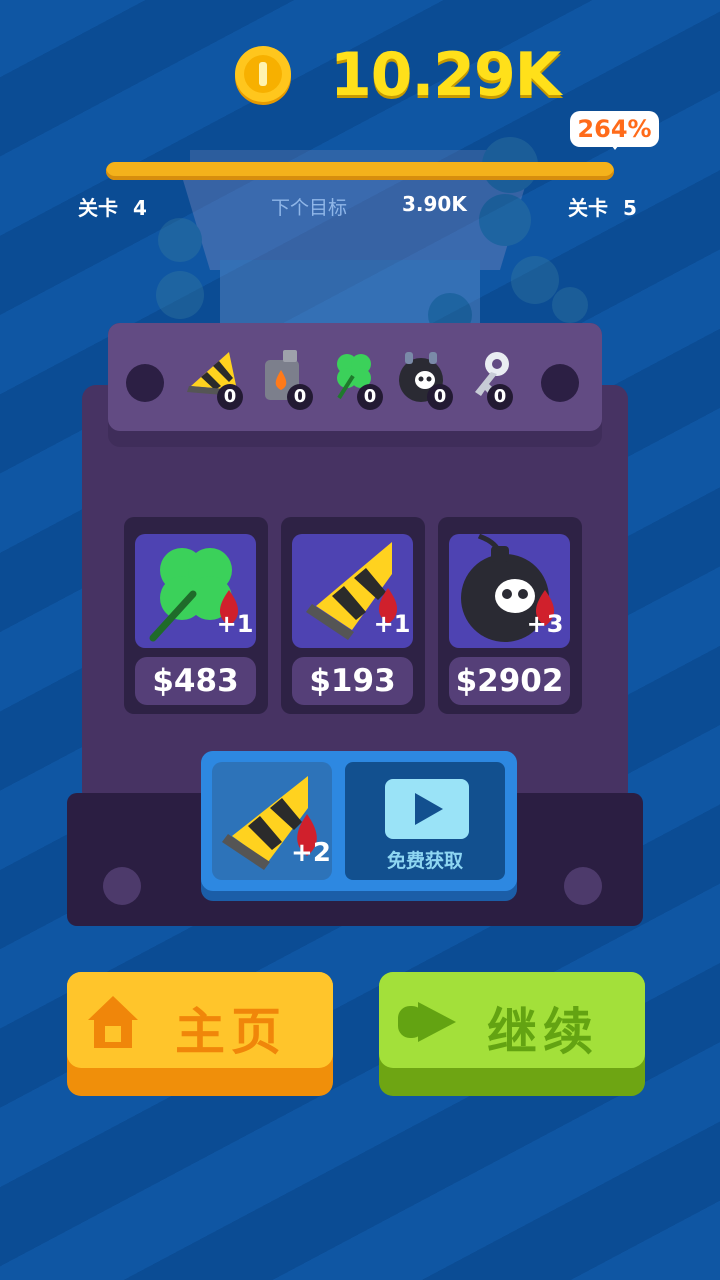 This screenshot has width=720, height=1280. I want to click on current-level: 关卡 4, so click(112, 206).